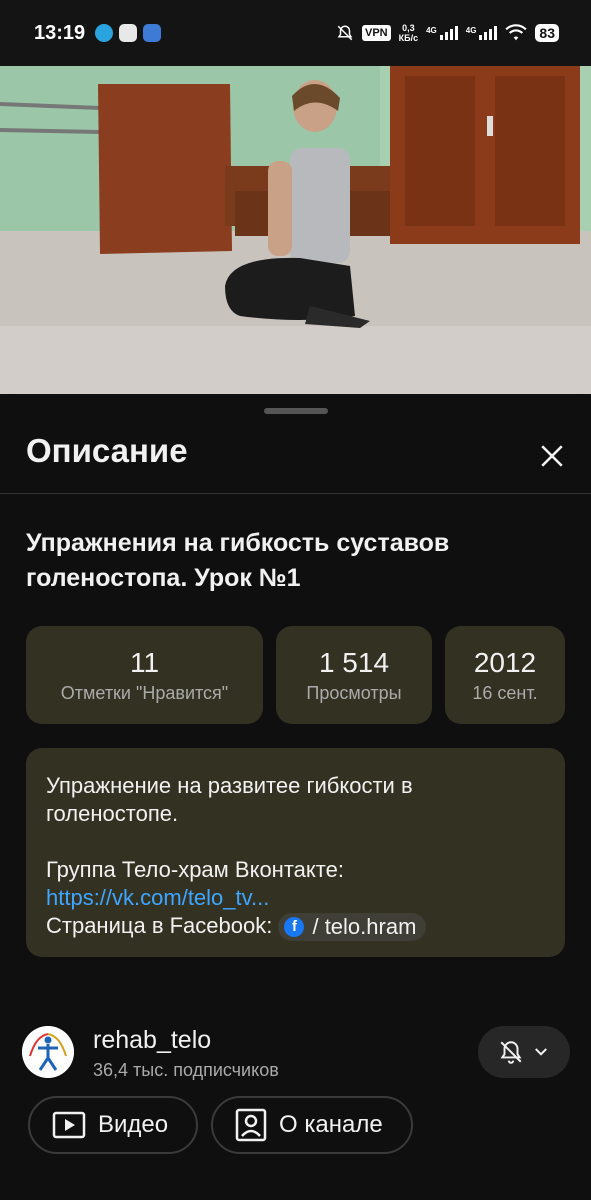 The height and width of the screenshot is (1200, 591). What do you see at coordinates (354, 693) in the screenshot?
I see `views-label: Просмотры` at bounding box center [354, 693].